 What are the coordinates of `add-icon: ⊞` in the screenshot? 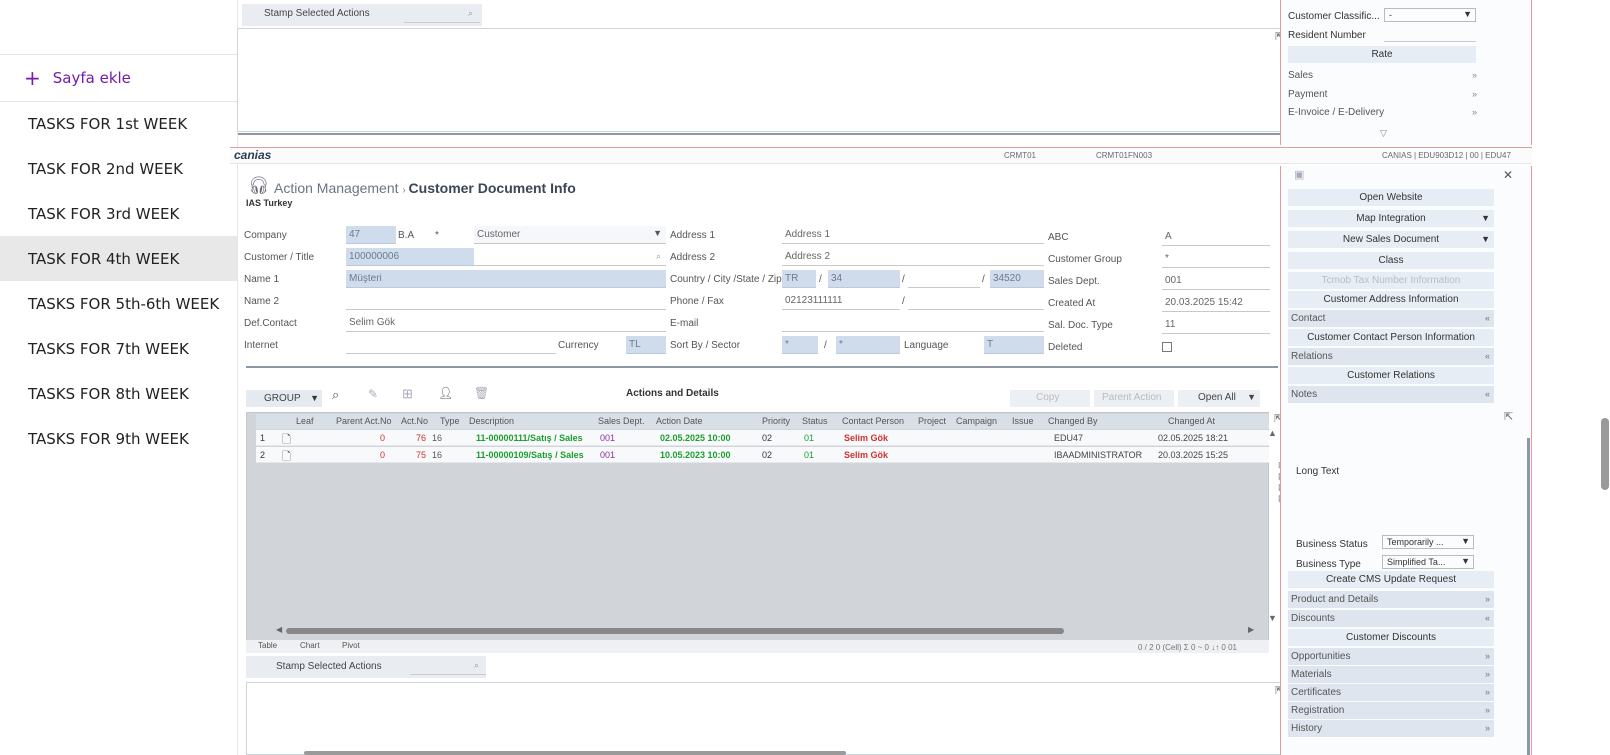 It's located at (407, 394).